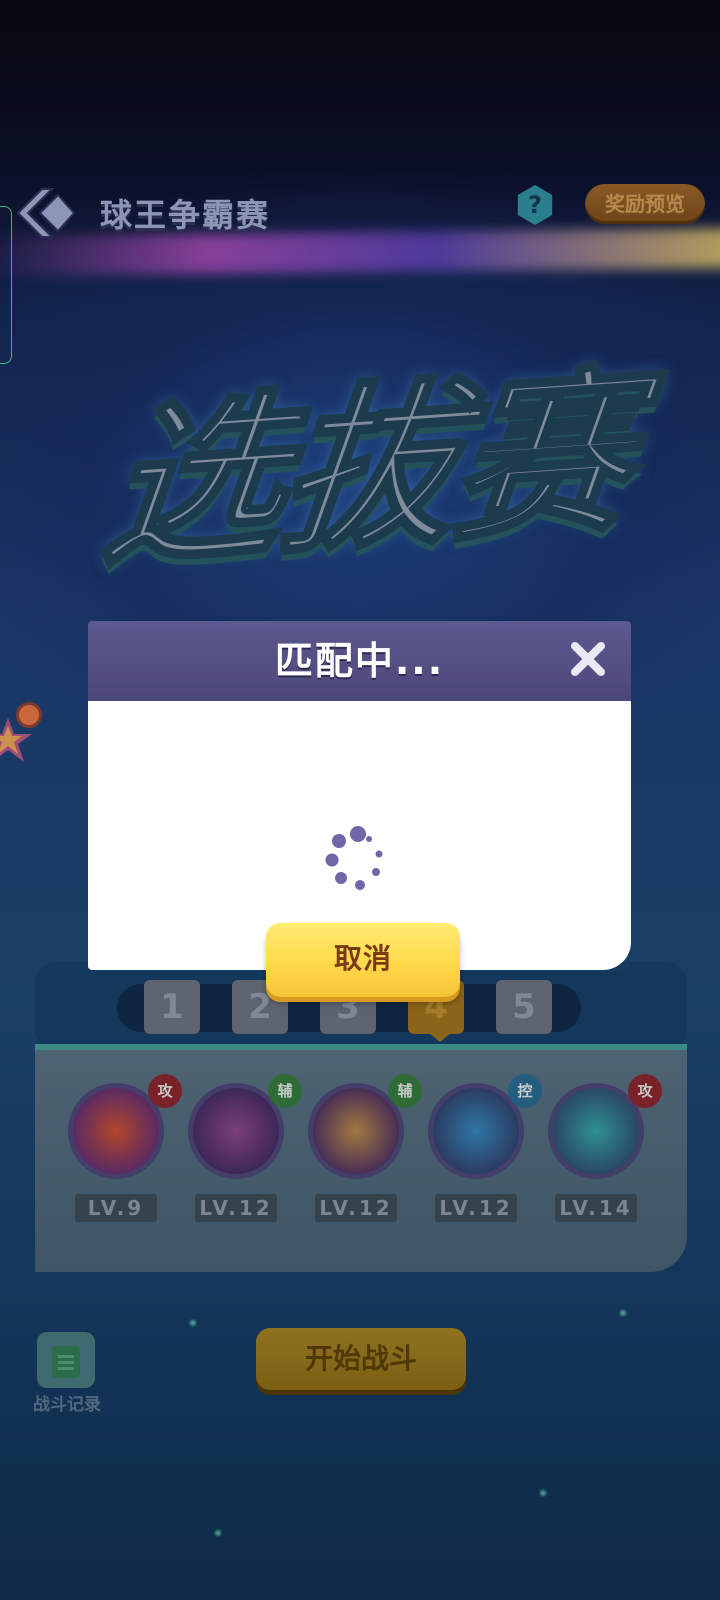 The height and width of the screenshot is (1600, 720). What do you see at coordinates (66, 1362) in the screenshot?
I see `document-icon` at bounding box center [66, 1362].